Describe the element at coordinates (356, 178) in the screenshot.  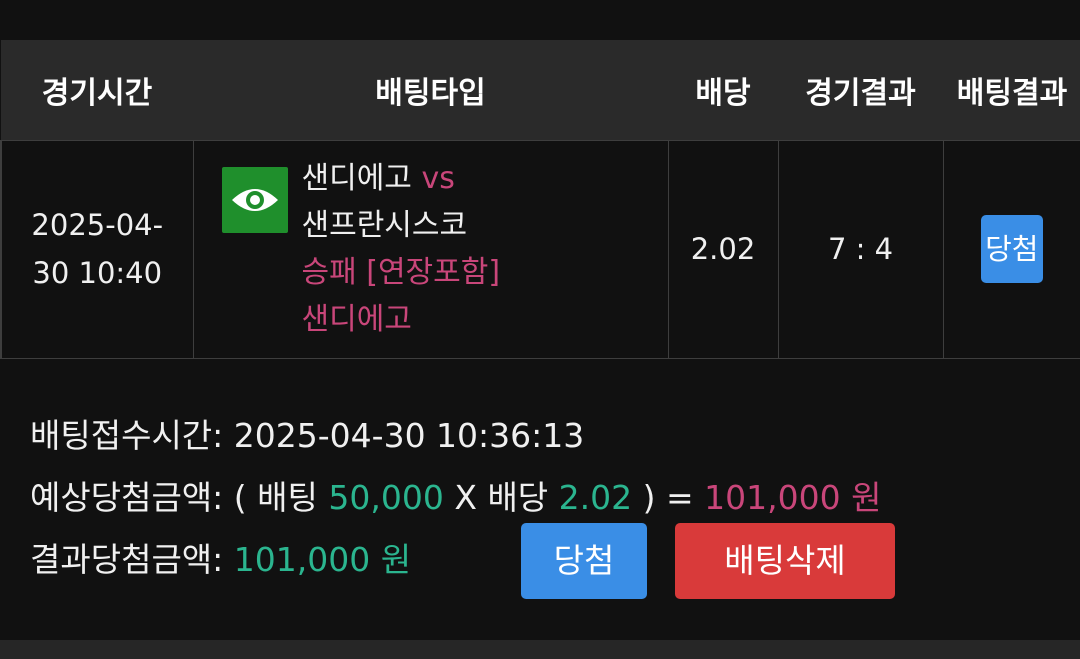
I see `home-team: 샌디에고` at that location.